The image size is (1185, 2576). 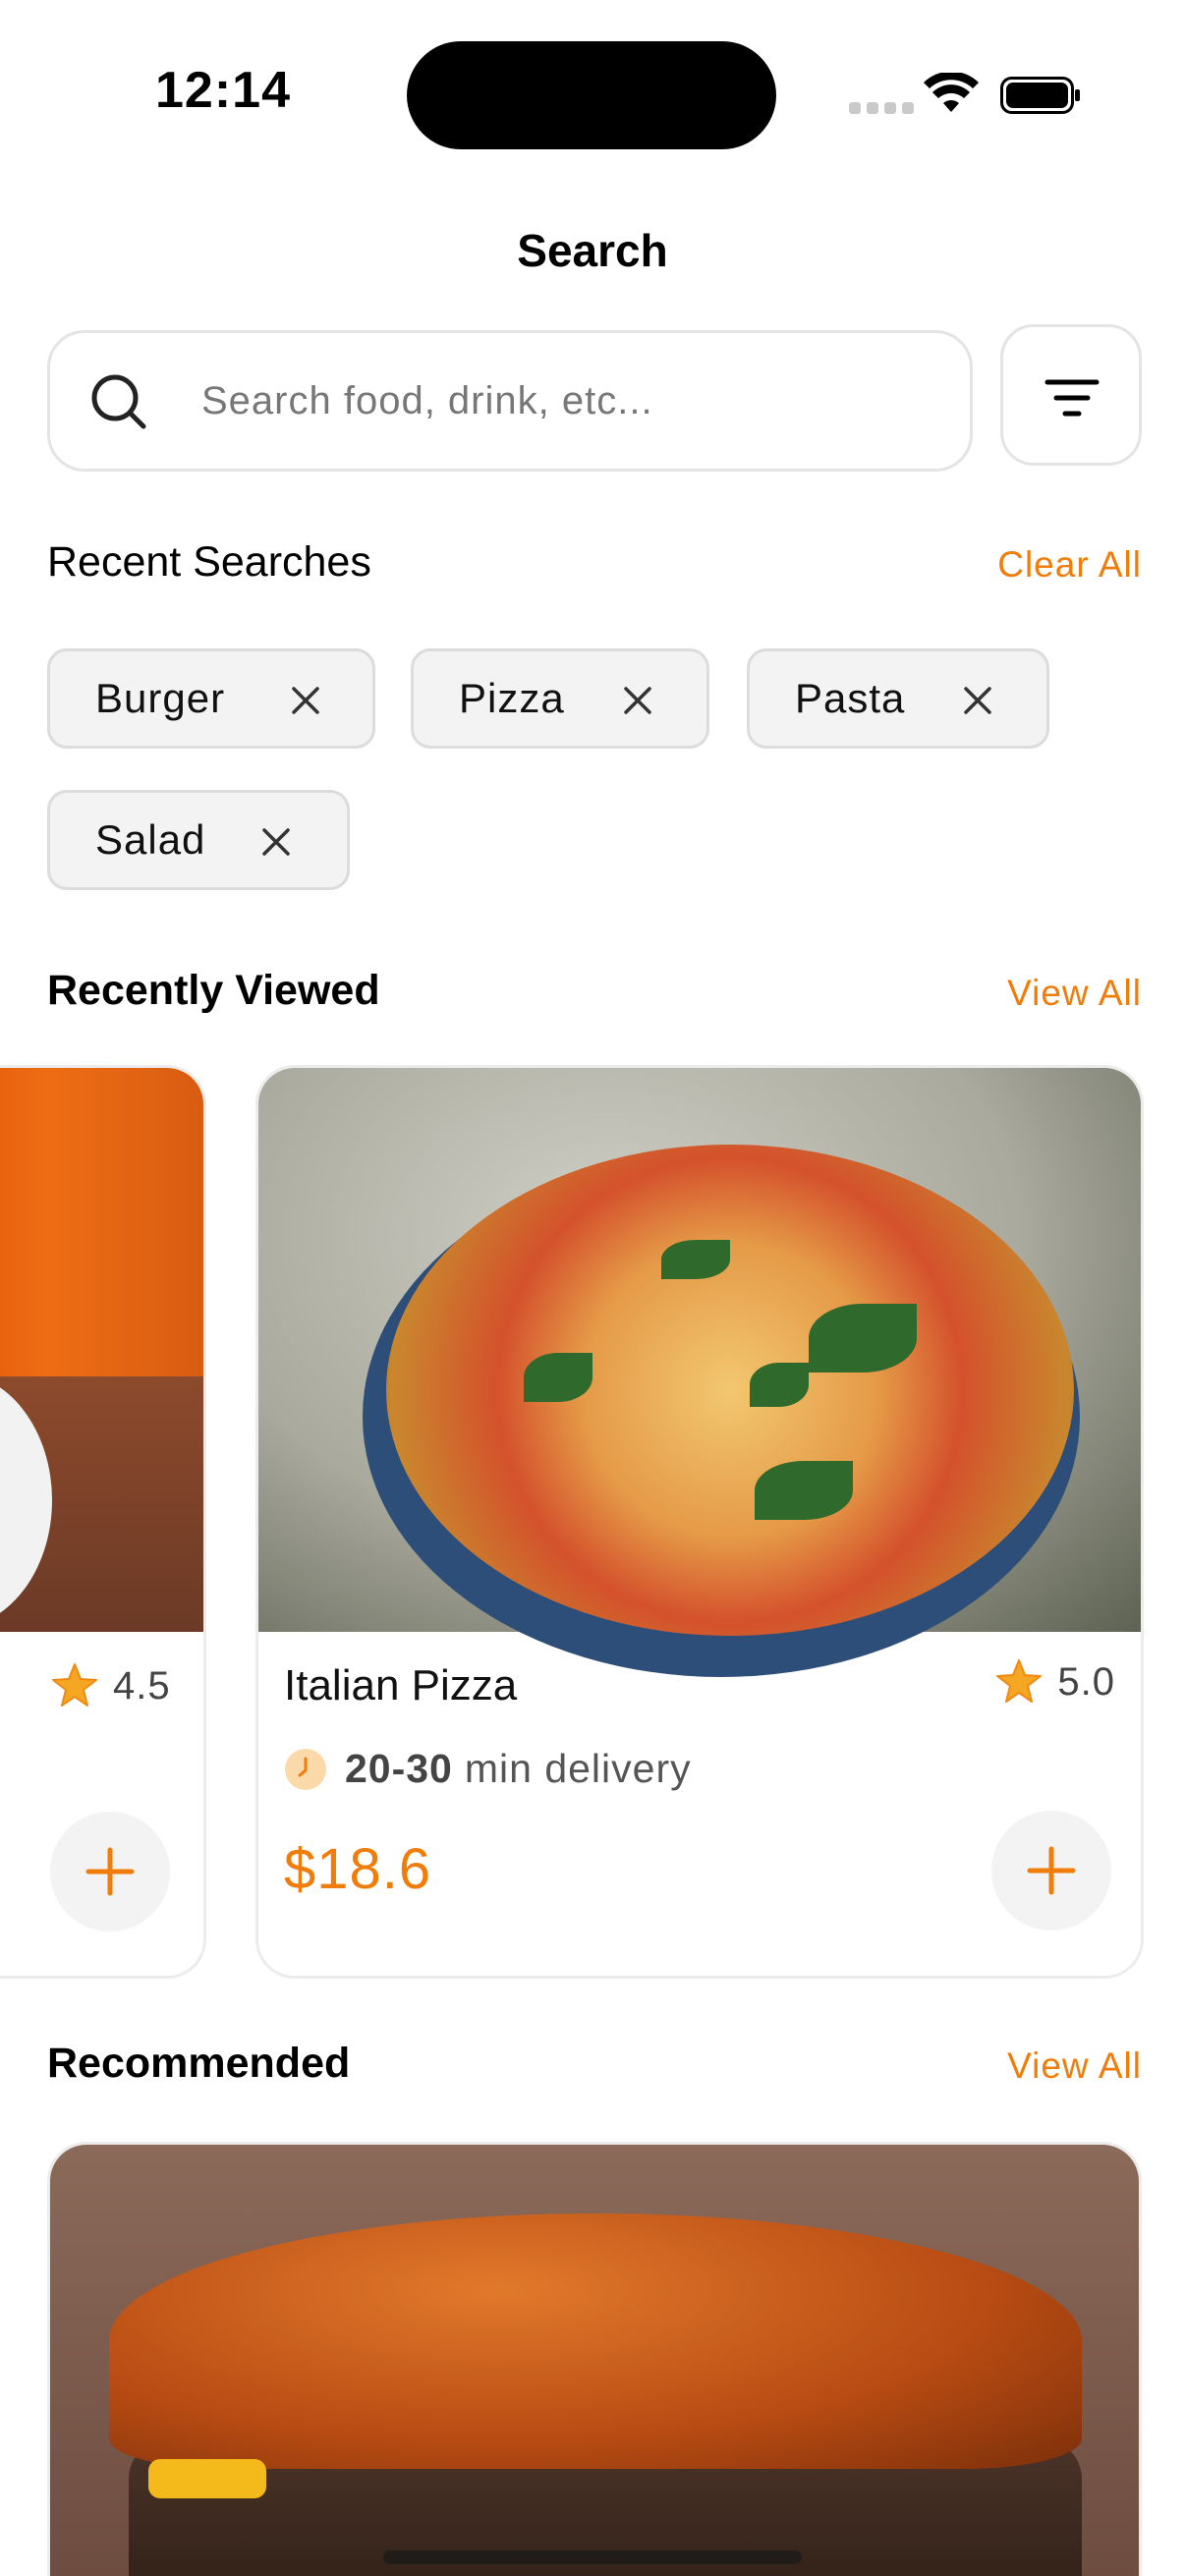 I want to click on status-time: 12:14, so click(x=223, y=90).